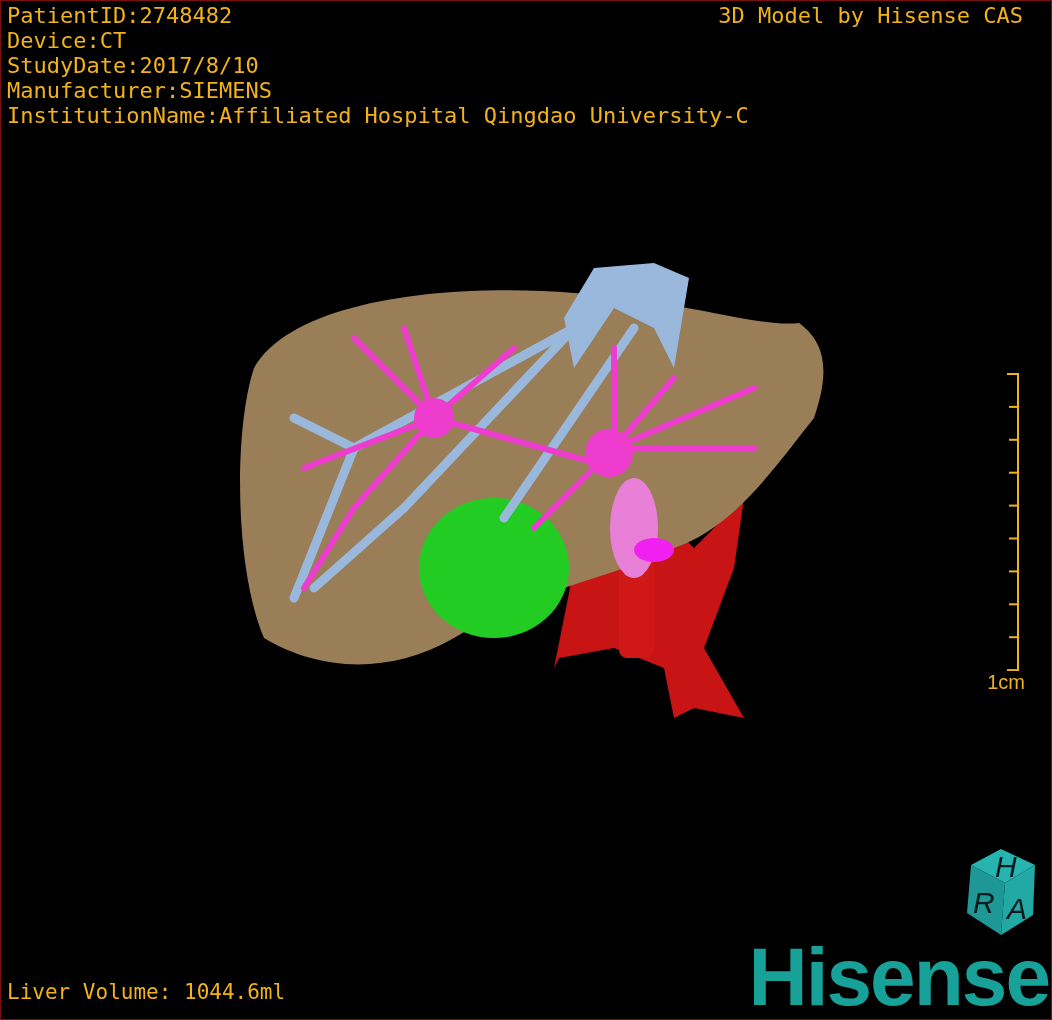  Describe the element at coordinates (120, 15) in the screenshot. I see `study-info-text: PatientID:2748482` at that location.